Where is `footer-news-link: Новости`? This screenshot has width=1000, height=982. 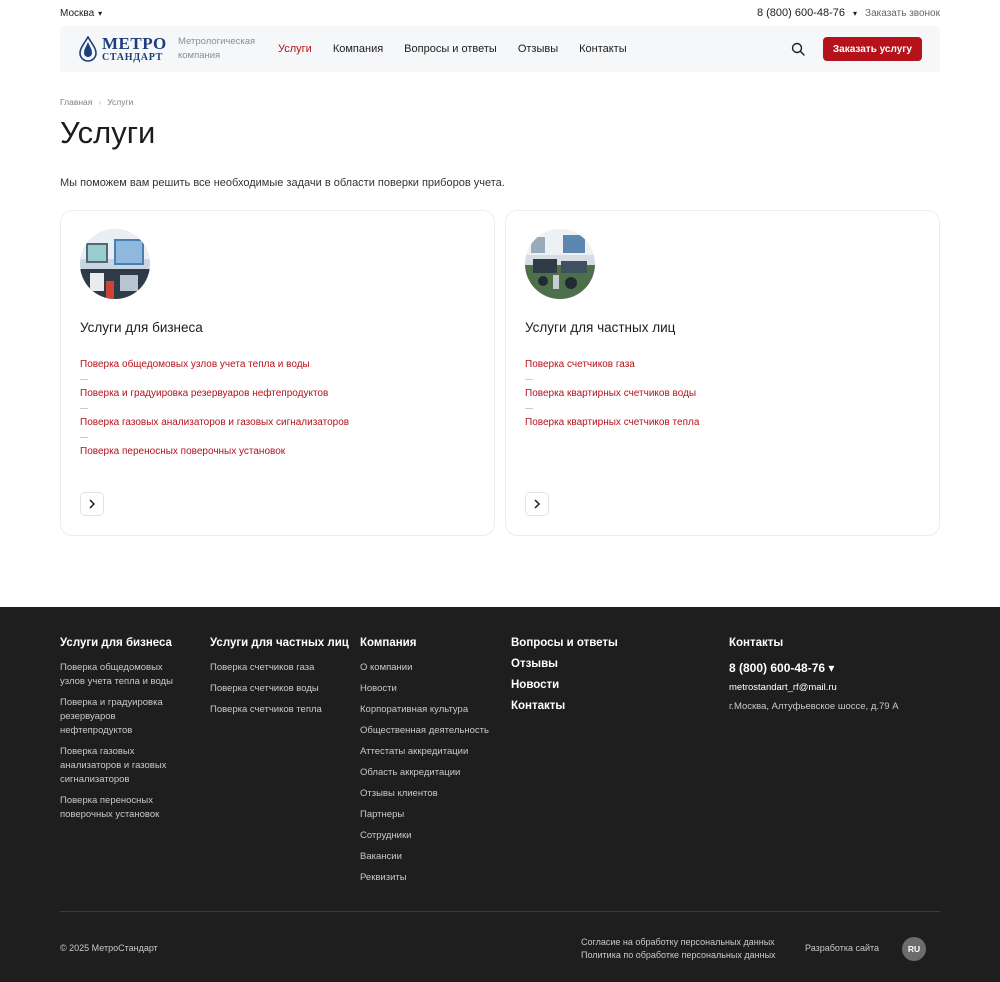 footer-news-link: Новости is located at coordinates (581, 685).